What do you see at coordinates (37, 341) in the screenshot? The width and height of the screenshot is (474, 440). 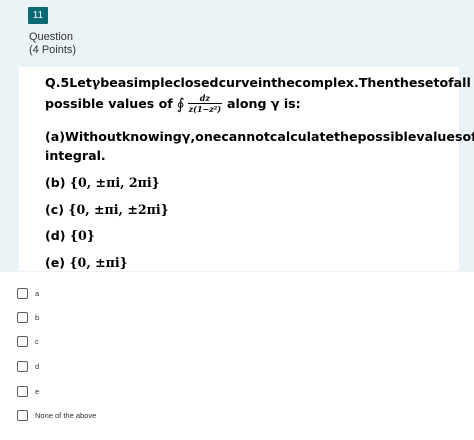 I see `choice-c-label: c` at bounding box center [37, 341].